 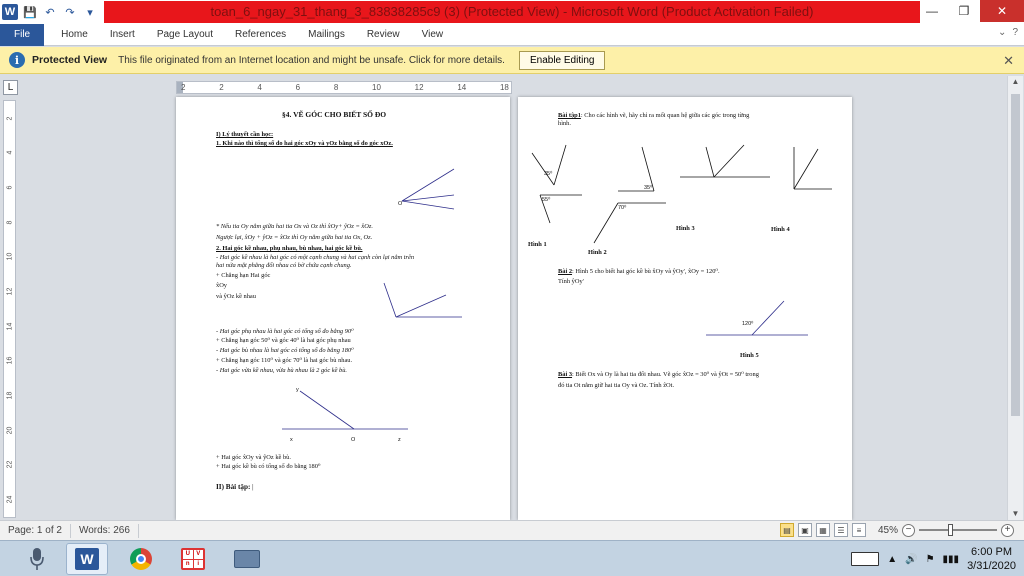 I want to click on clock: 6:00 PM 3/31/2020, so click(x=991, y=559).